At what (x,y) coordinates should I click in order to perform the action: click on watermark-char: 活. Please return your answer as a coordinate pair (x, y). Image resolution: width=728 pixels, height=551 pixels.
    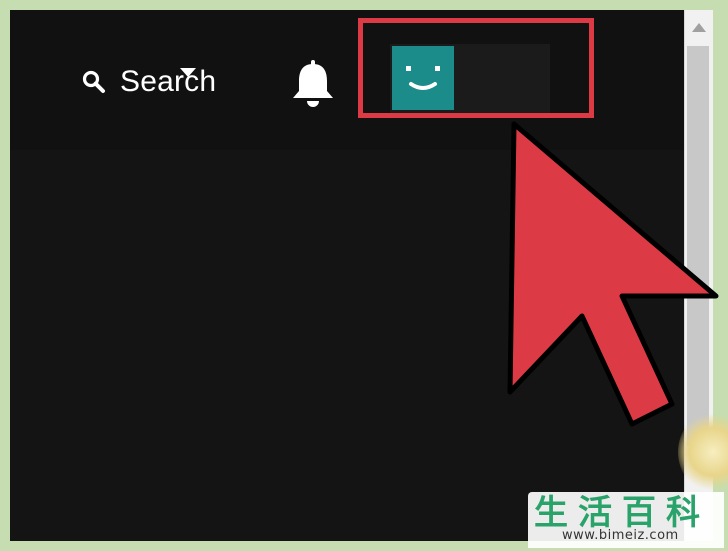
    Looking at the image, I should click on (595, 513).